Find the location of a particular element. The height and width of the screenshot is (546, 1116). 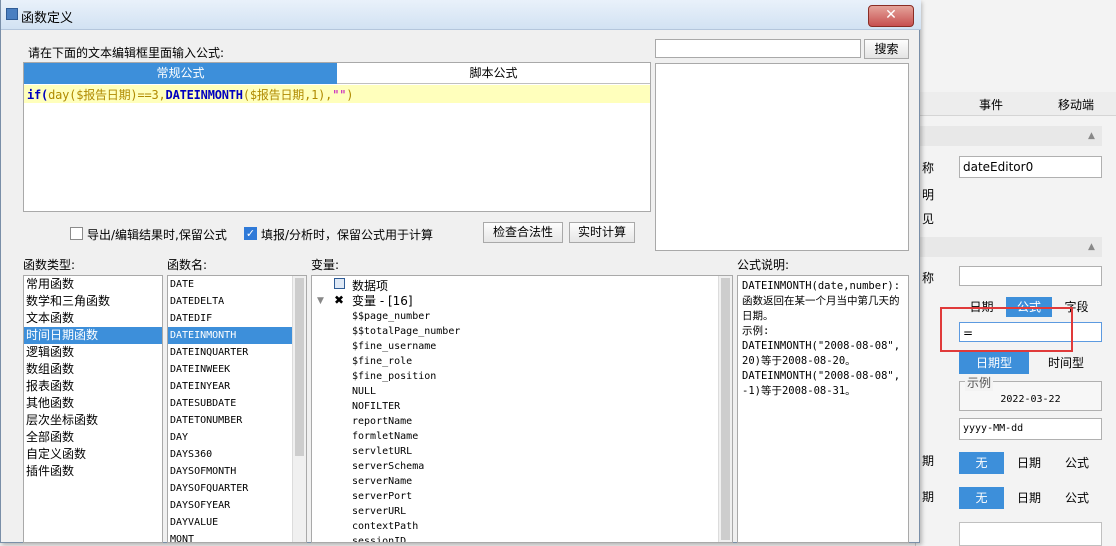

close-button: ✕ is located at coordinates (891, 16).